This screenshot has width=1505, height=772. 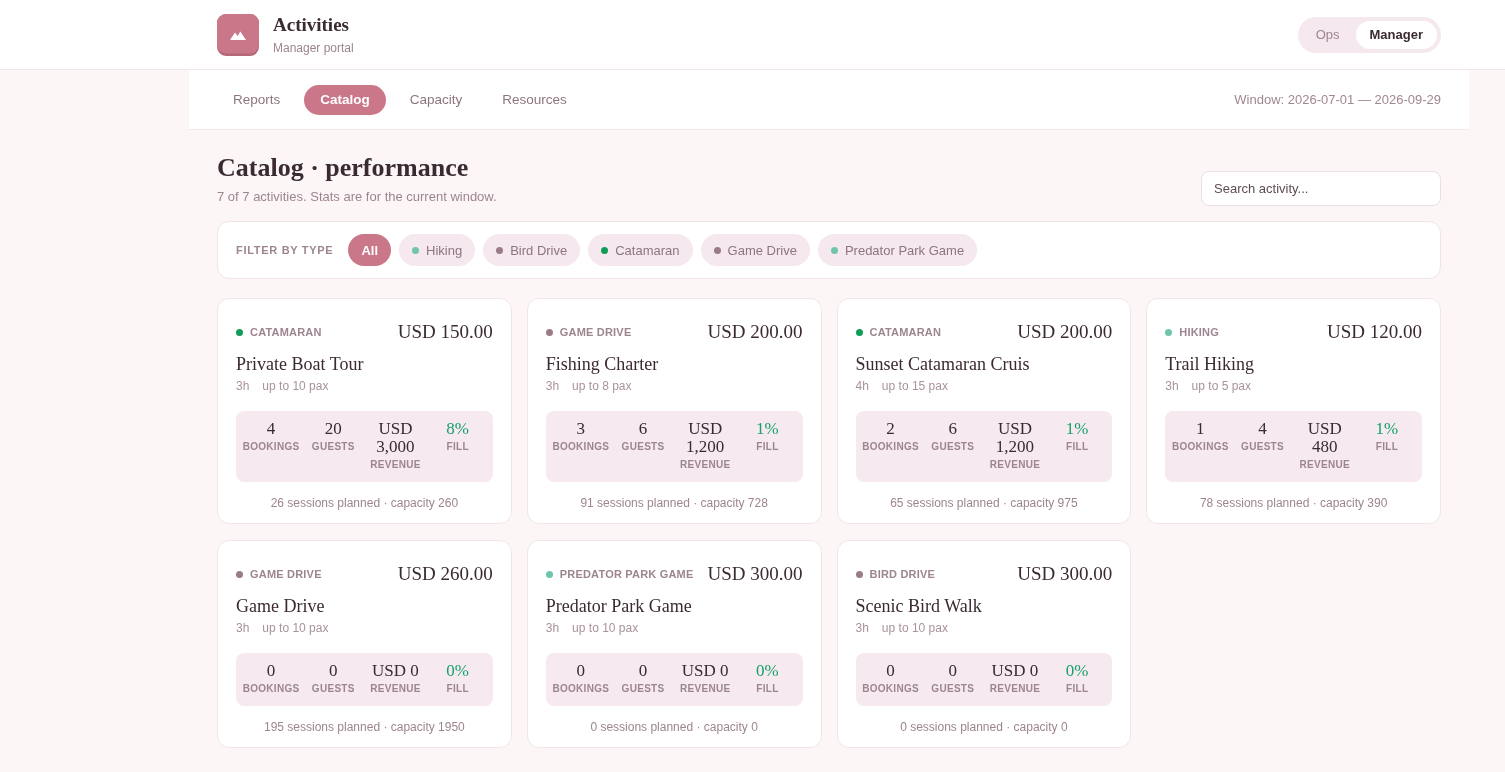 I want to click on sessions-text: 65 sessions planned · capacity 975, so click(x=984, y=503).